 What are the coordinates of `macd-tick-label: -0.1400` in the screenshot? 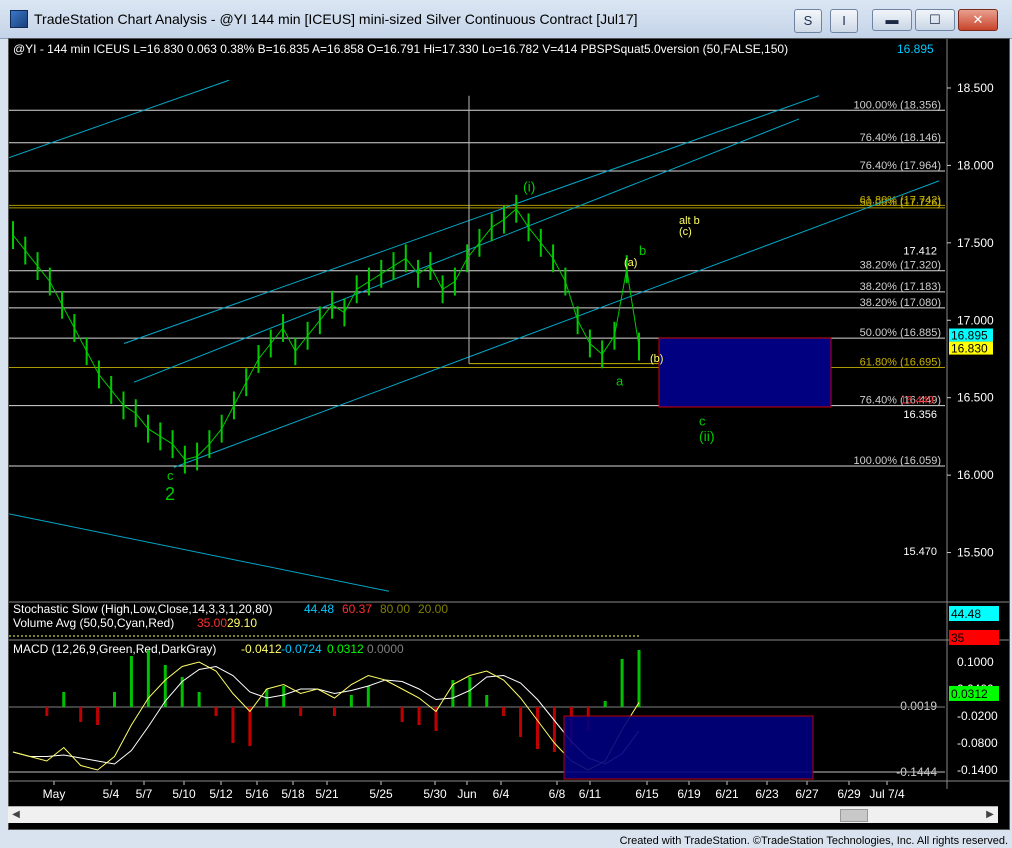 It's located at (977, 770).